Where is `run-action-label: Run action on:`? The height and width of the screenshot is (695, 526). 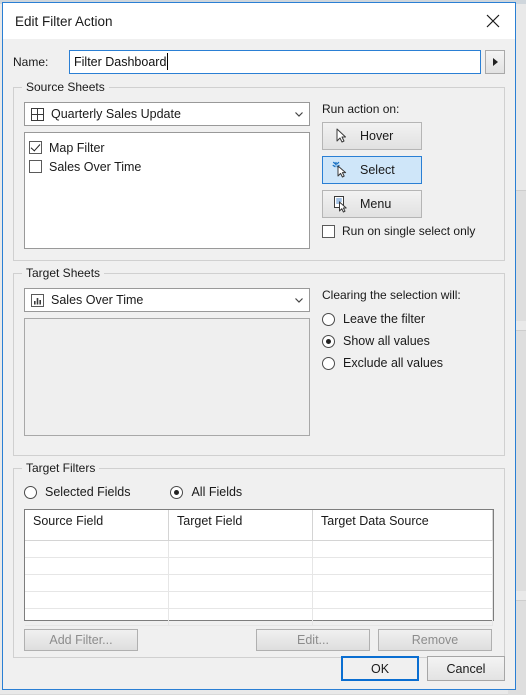
run-action-label: Run action on: is located at coordinates (361, 109).